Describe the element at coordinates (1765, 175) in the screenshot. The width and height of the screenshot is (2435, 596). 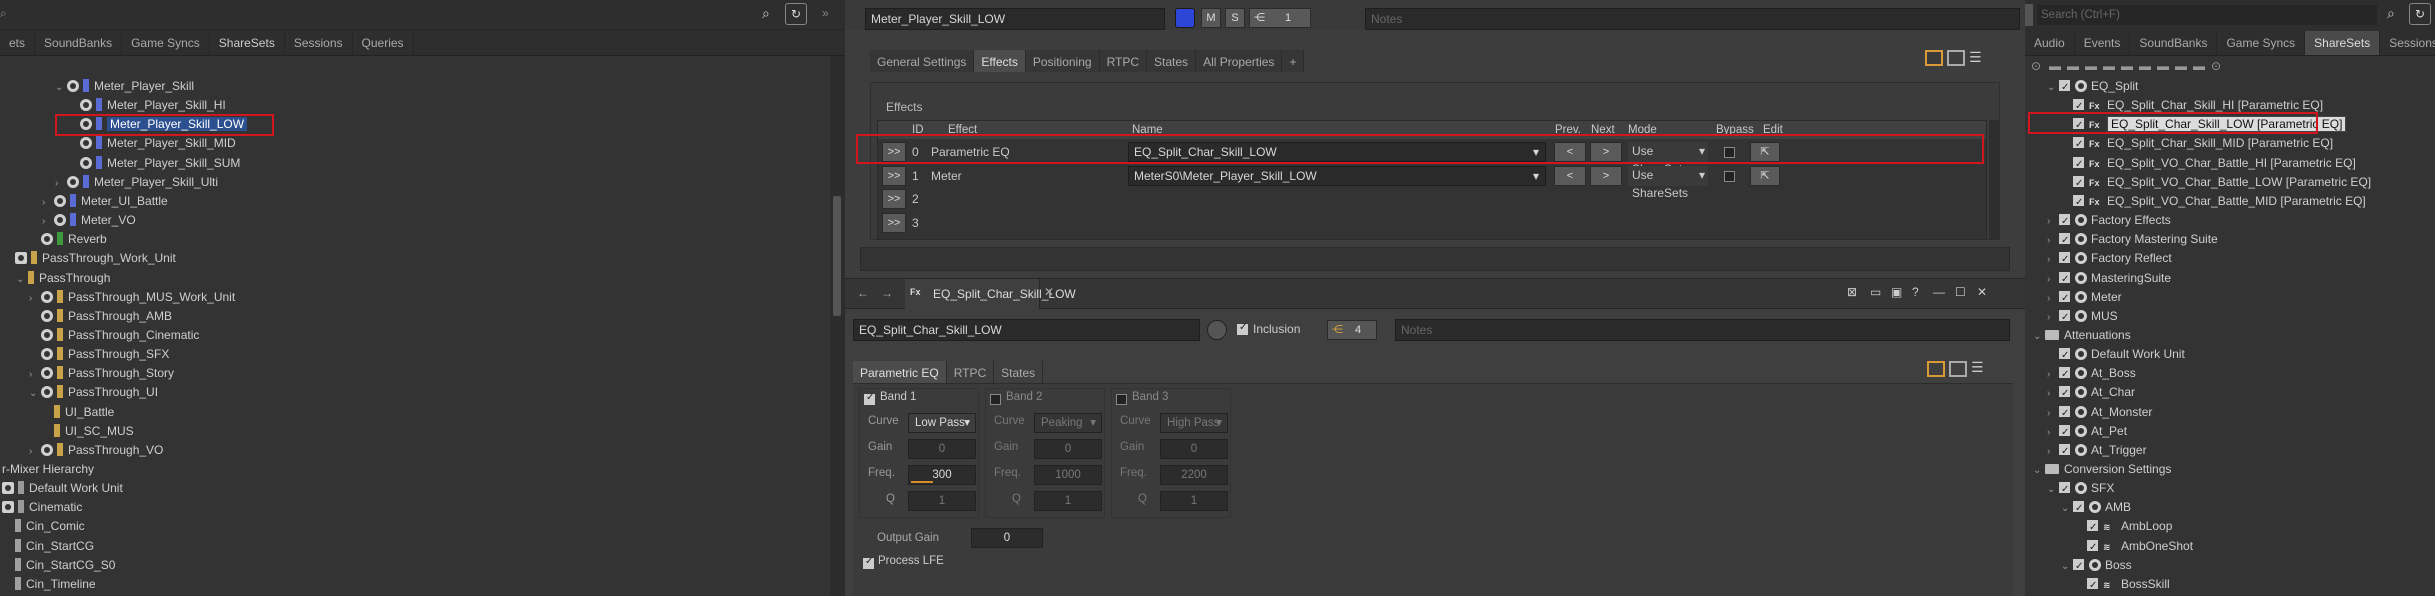
I see `edit-button: ⇱` at that location.